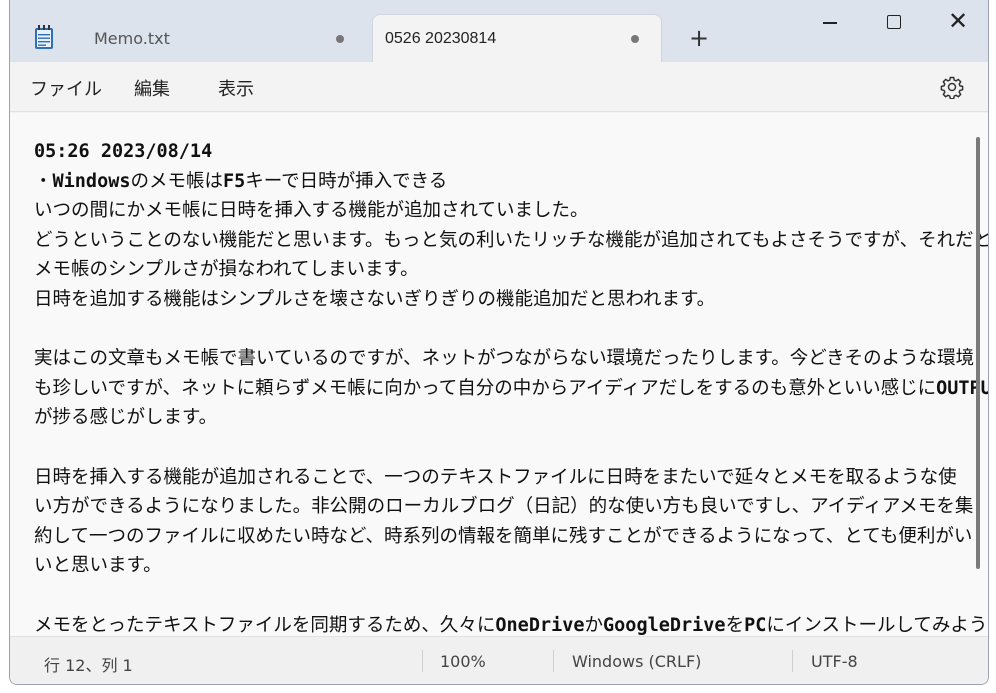 This screenshot has width=996, height=693. What do you see at coordinates (952, 87) in the screenshot?
I see `settings-gear-icon` at bounding box center [952, 87].